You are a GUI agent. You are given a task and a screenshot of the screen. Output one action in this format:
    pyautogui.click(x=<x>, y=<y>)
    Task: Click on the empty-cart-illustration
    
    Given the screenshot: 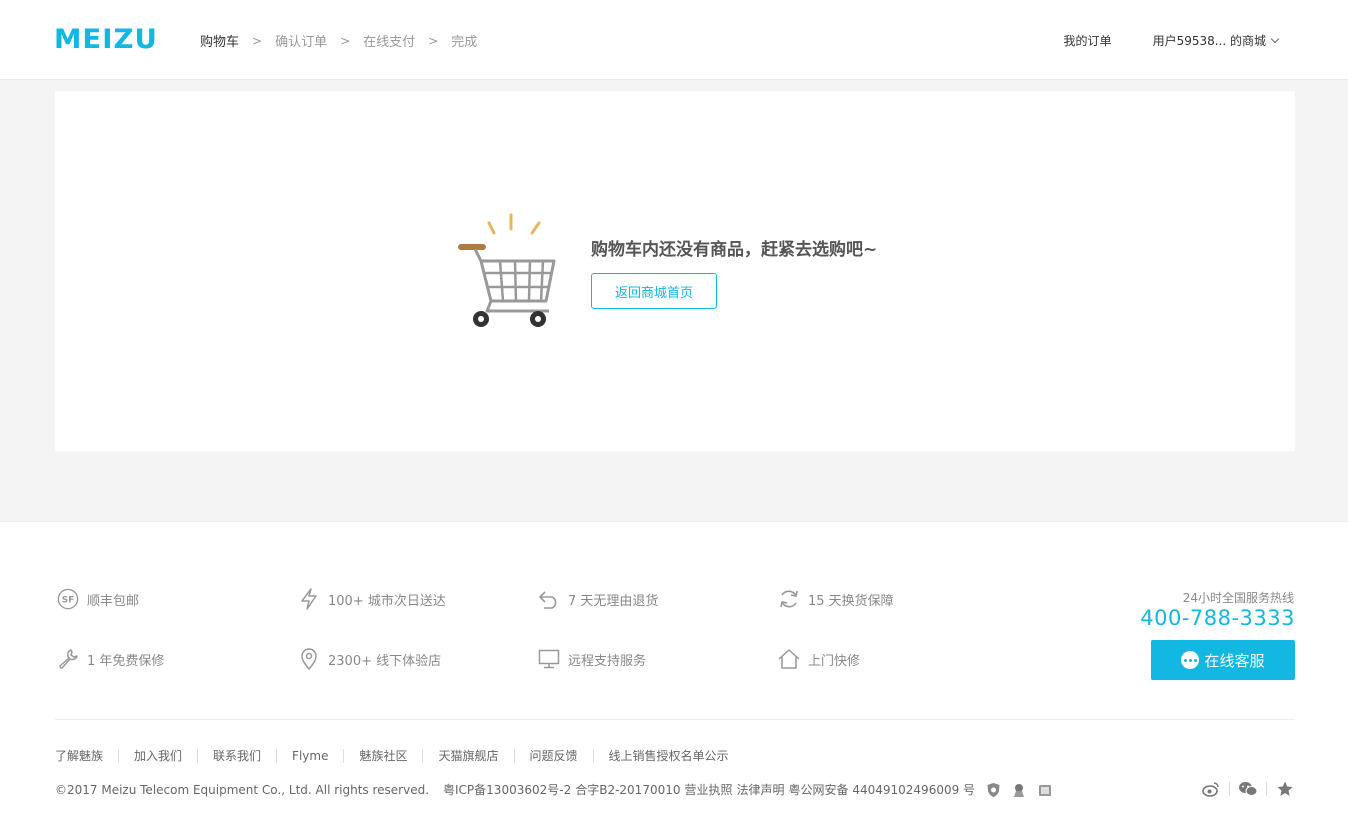 What is the action you would take?
    pyautogui.click(x=507, y=270)
    